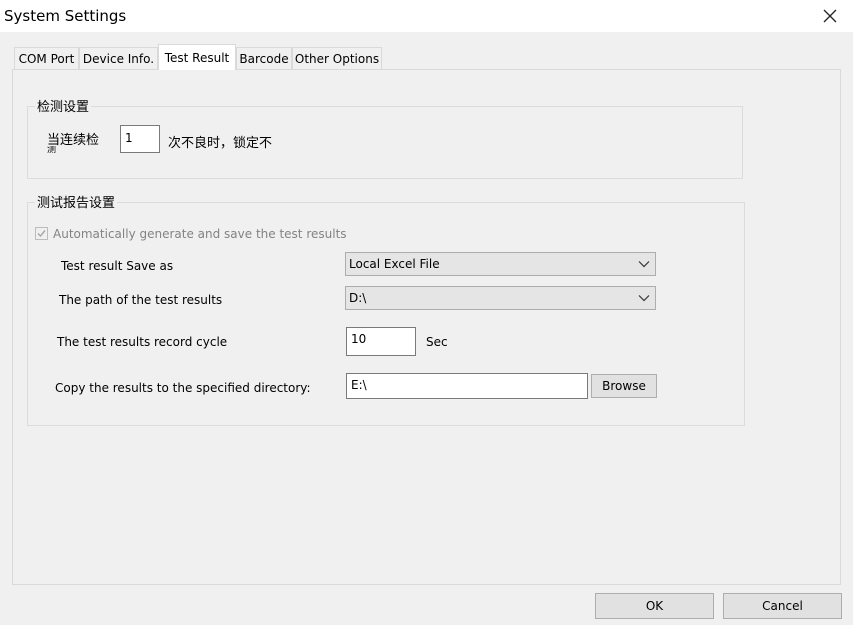 The height and width of the screenshot is (625, 853). I want to click on browse-label: Browse, so click(624, 386).